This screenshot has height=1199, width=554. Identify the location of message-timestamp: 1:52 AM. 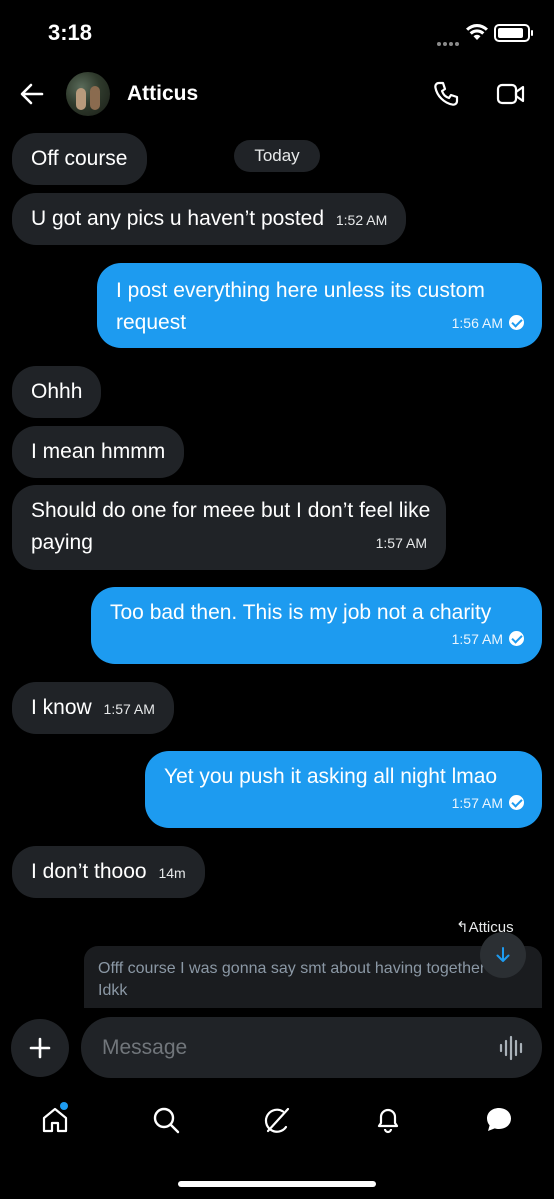
(361, 220).